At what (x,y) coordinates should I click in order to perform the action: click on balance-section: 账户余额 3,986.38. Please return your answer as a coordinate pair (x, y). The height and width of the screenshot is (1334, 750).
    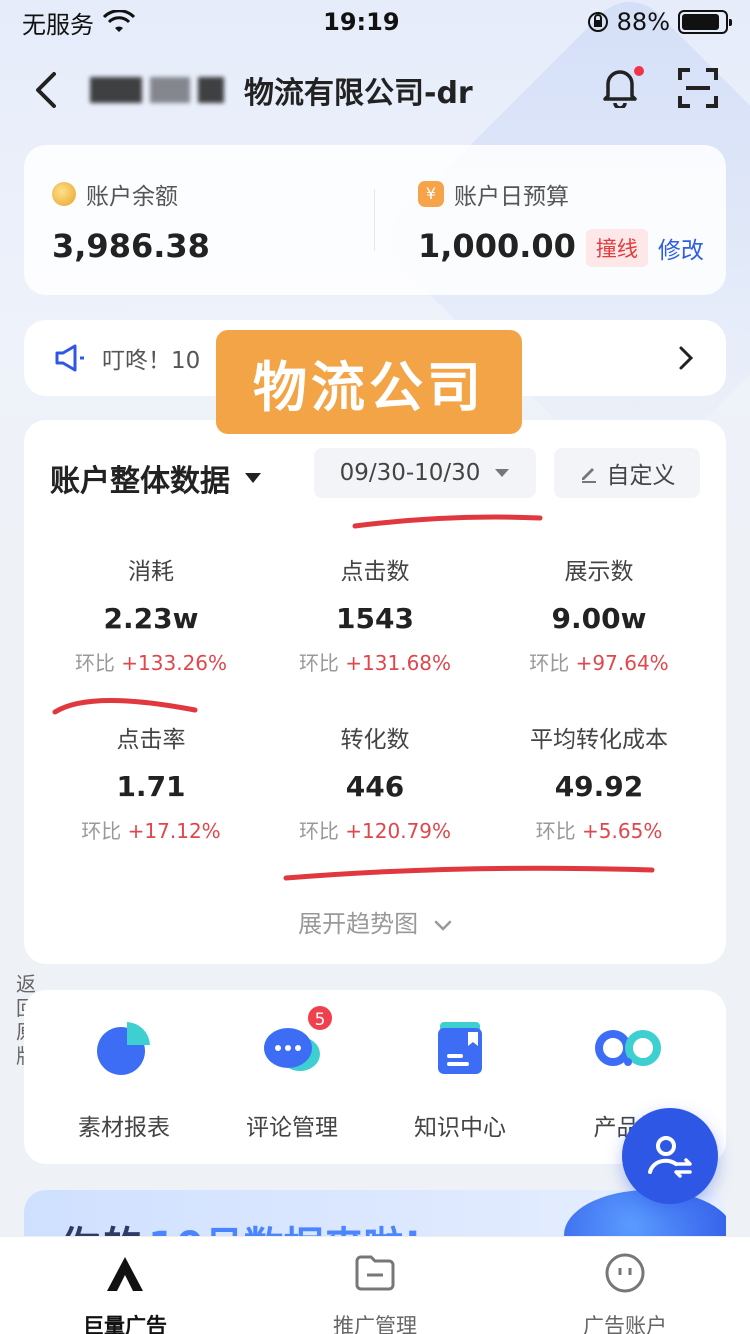
    Looking at the image, I should click on (131, 221).